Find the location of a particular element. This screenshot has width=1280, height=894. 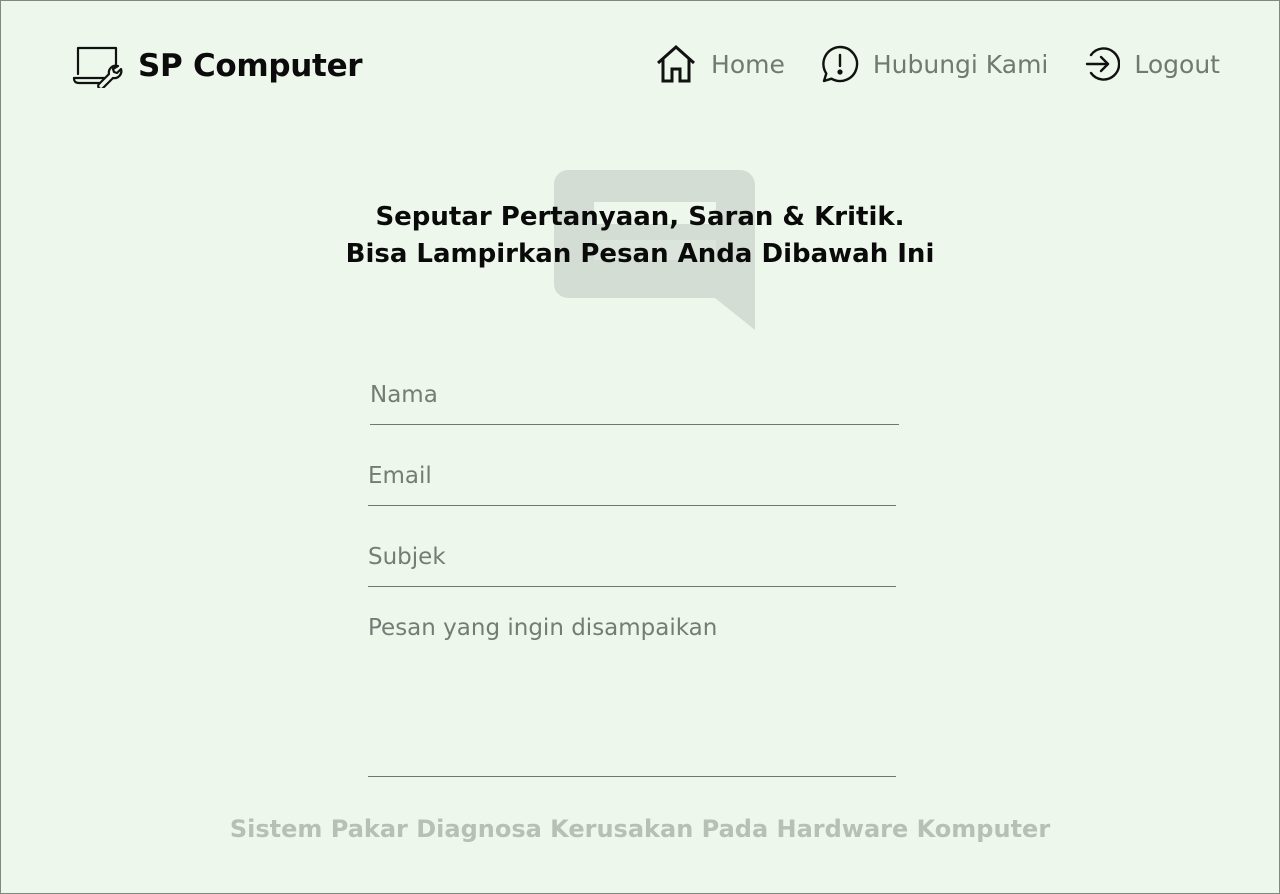

pesan-textarea is located at coordinates (632, 695).